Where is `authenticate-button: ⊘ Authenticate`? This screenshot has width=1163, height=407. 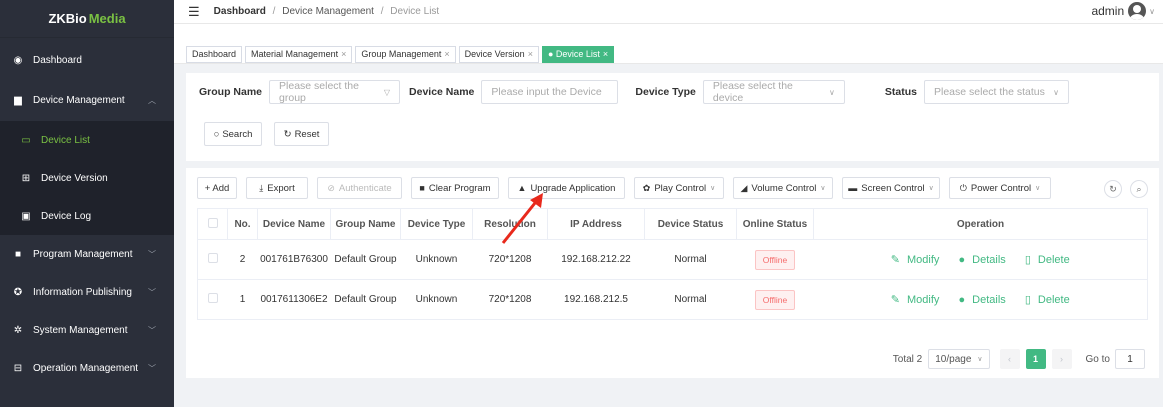 authenticate-button: ⊘ Authenticate is located at coordinates (359, 188).